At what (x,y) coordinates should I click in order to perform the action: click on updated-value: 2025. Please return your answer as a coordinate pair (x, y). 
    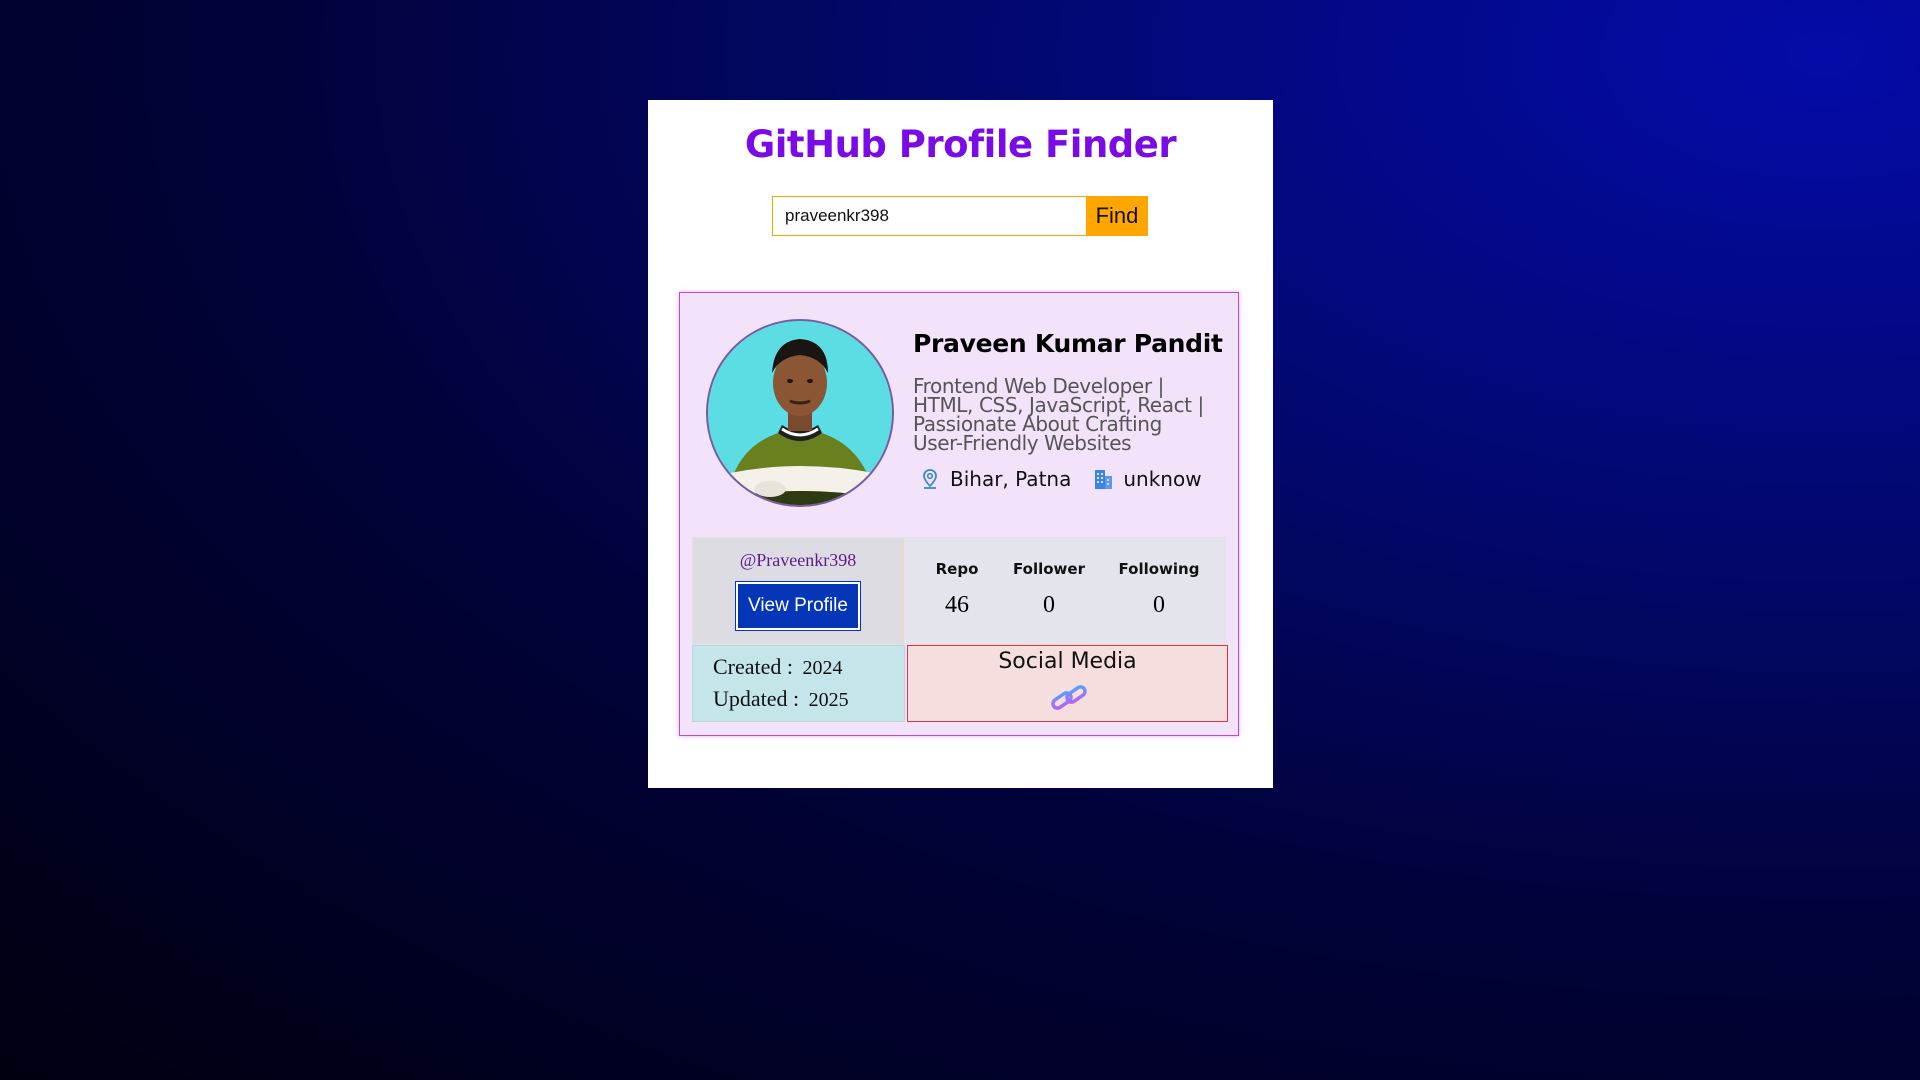
    Looking at the image, I should click on (828, 700).